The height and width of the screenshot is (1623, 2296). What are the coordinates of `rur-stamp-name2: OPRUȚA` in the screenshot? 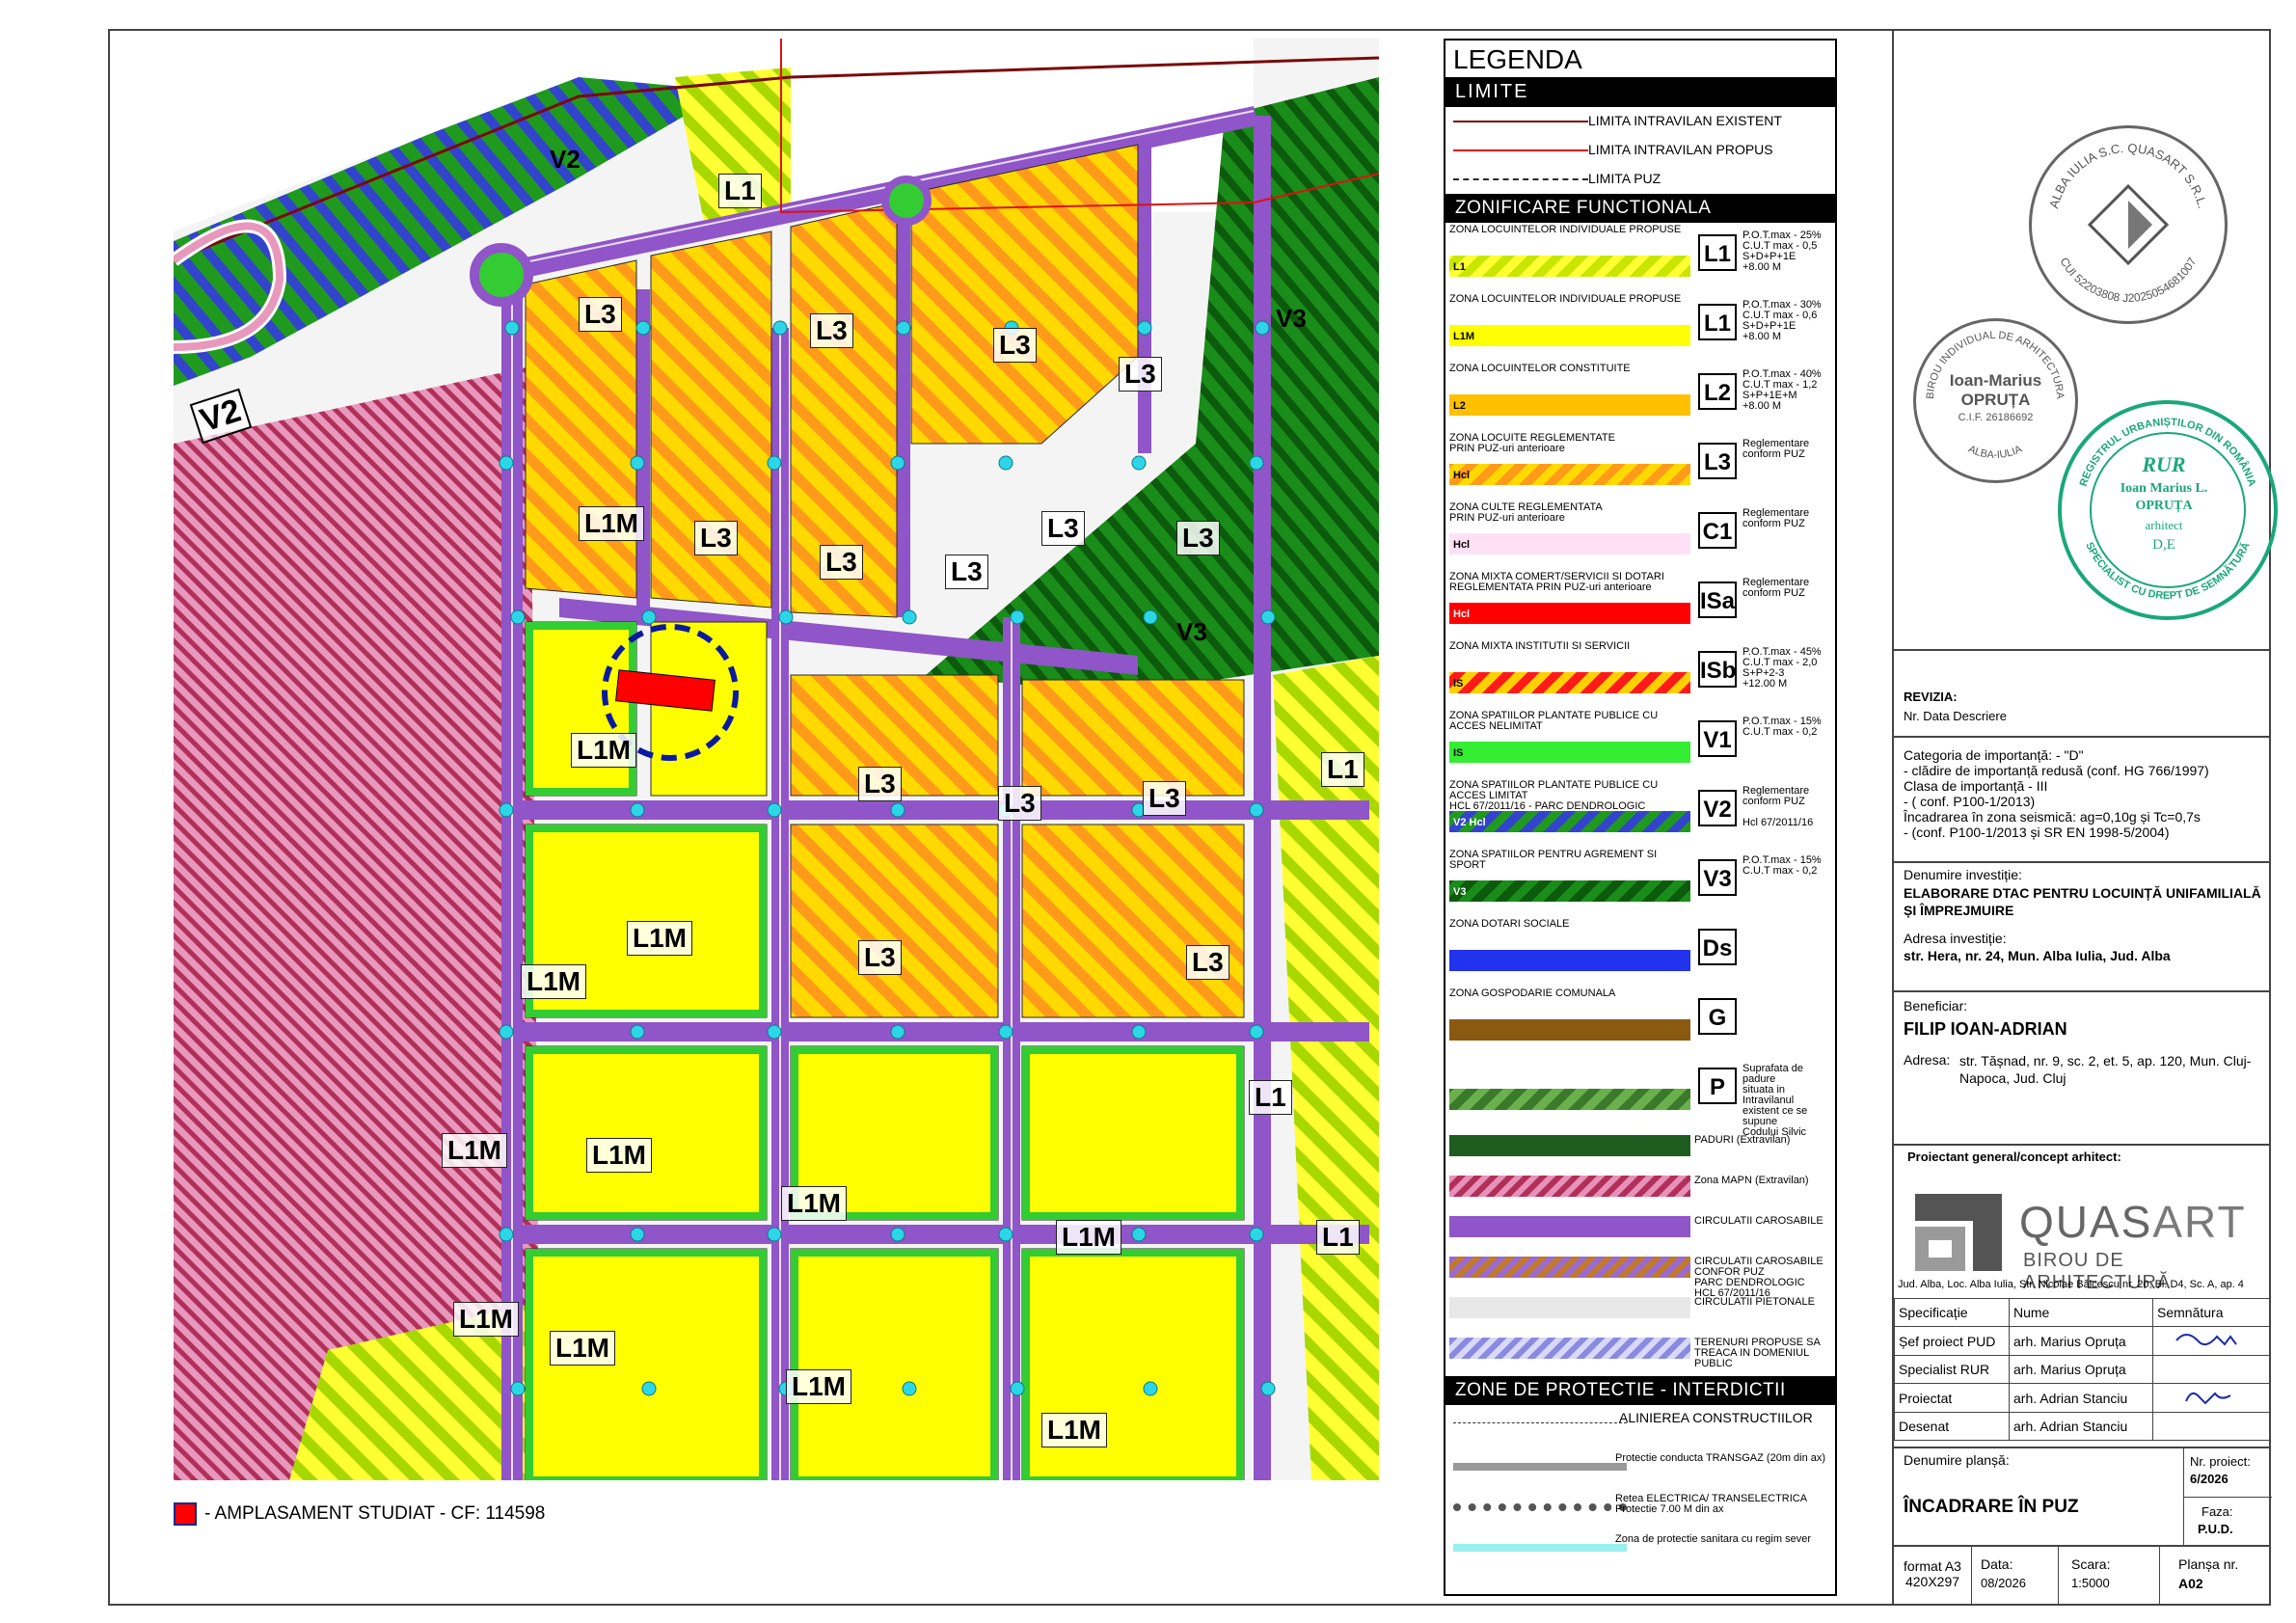 It's located at (2164, 506).